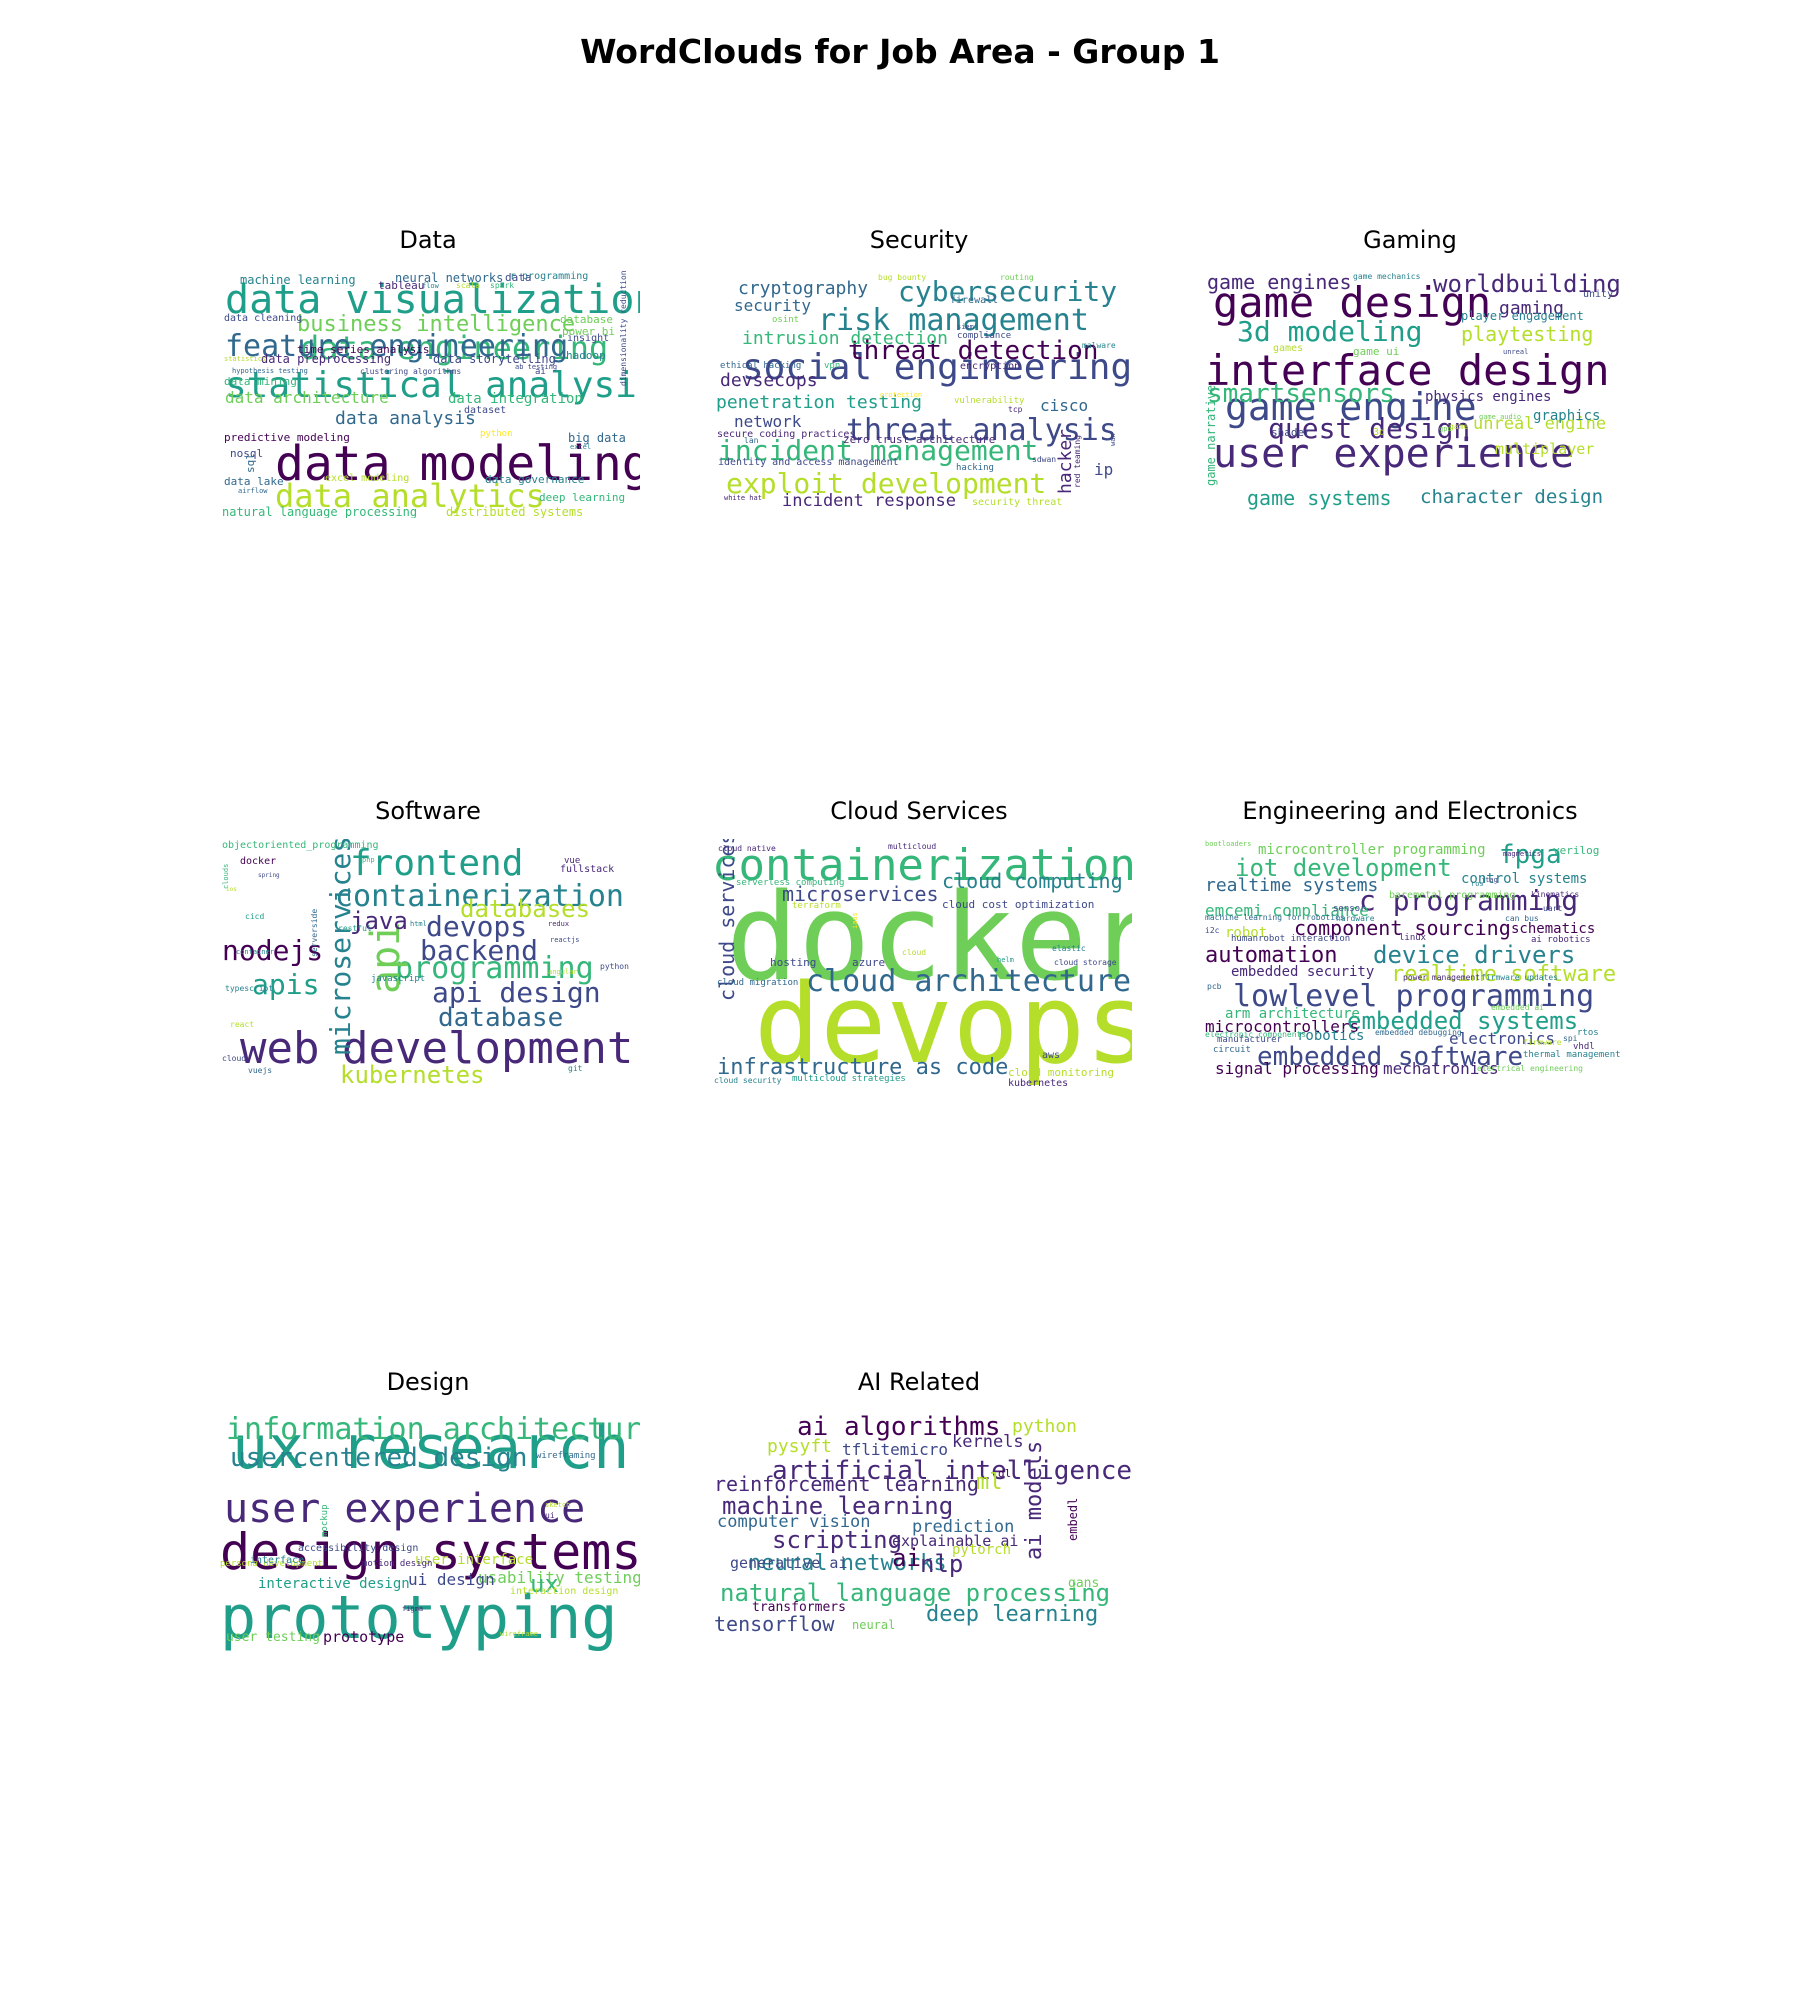 The height and width of the screenshot is (2000, 1800). Describe the element at coordinates (794, 1522) in the screenshot. I see `wordcloud-word: computer vision` at that location.